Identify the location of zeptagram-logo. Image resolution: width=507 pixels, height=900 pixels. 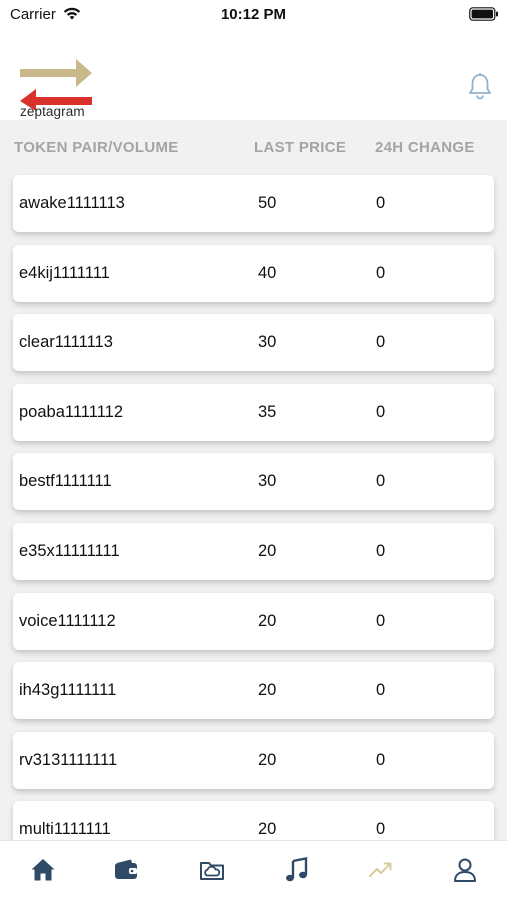
(56, 84).